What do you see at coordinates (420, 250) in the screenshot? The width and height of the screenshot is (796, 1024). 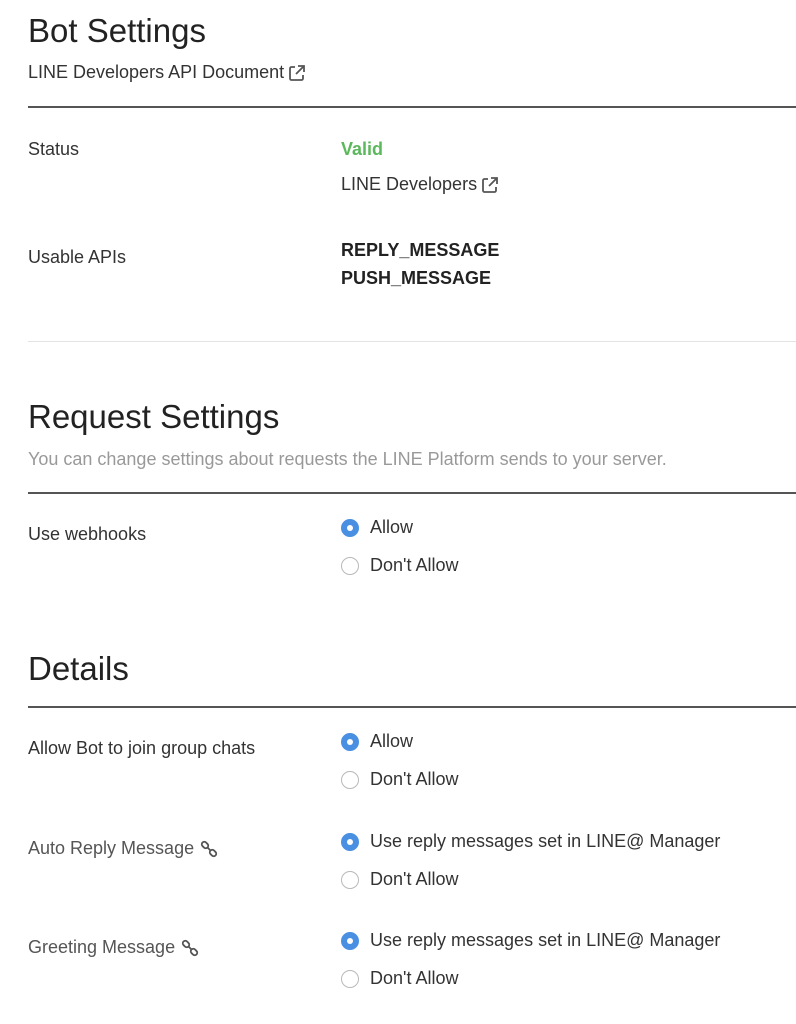 I see `api-item: REPLY_MESSAGE` at bounding box center [420, 250].